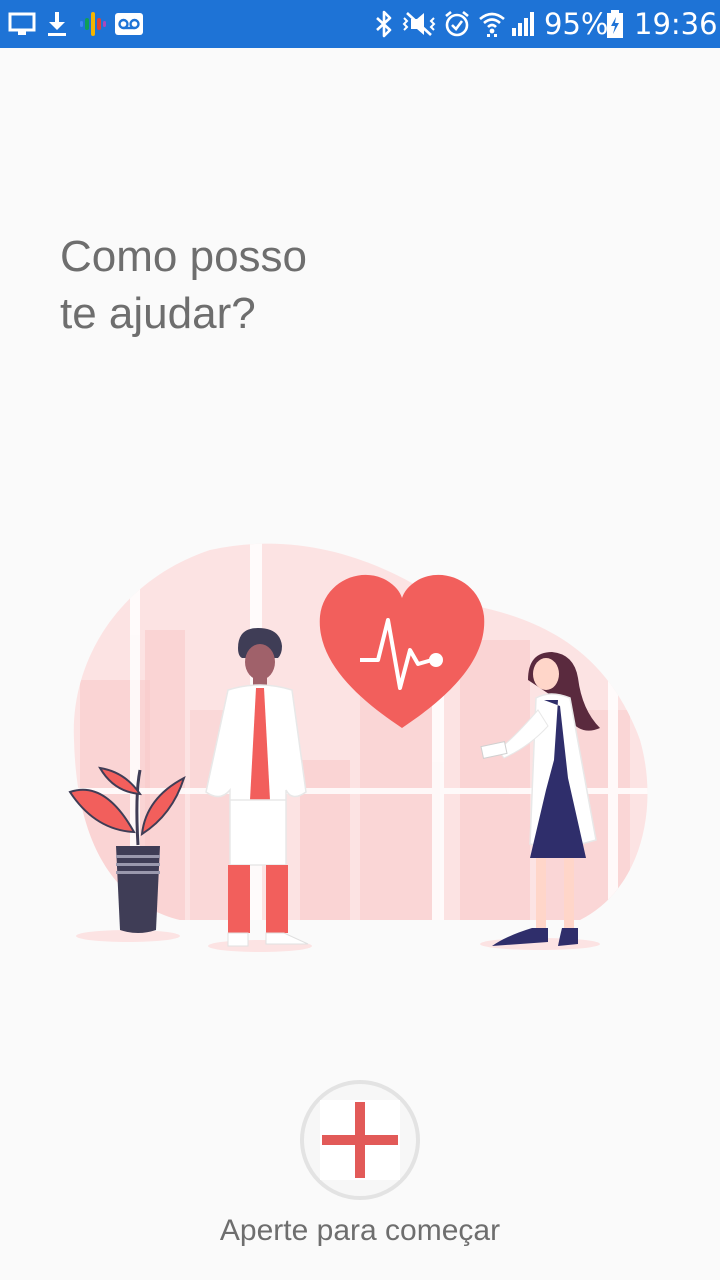  Describe the element at coordinates (93, 24) in the screenshot. I see `podcast-icon` at that location.